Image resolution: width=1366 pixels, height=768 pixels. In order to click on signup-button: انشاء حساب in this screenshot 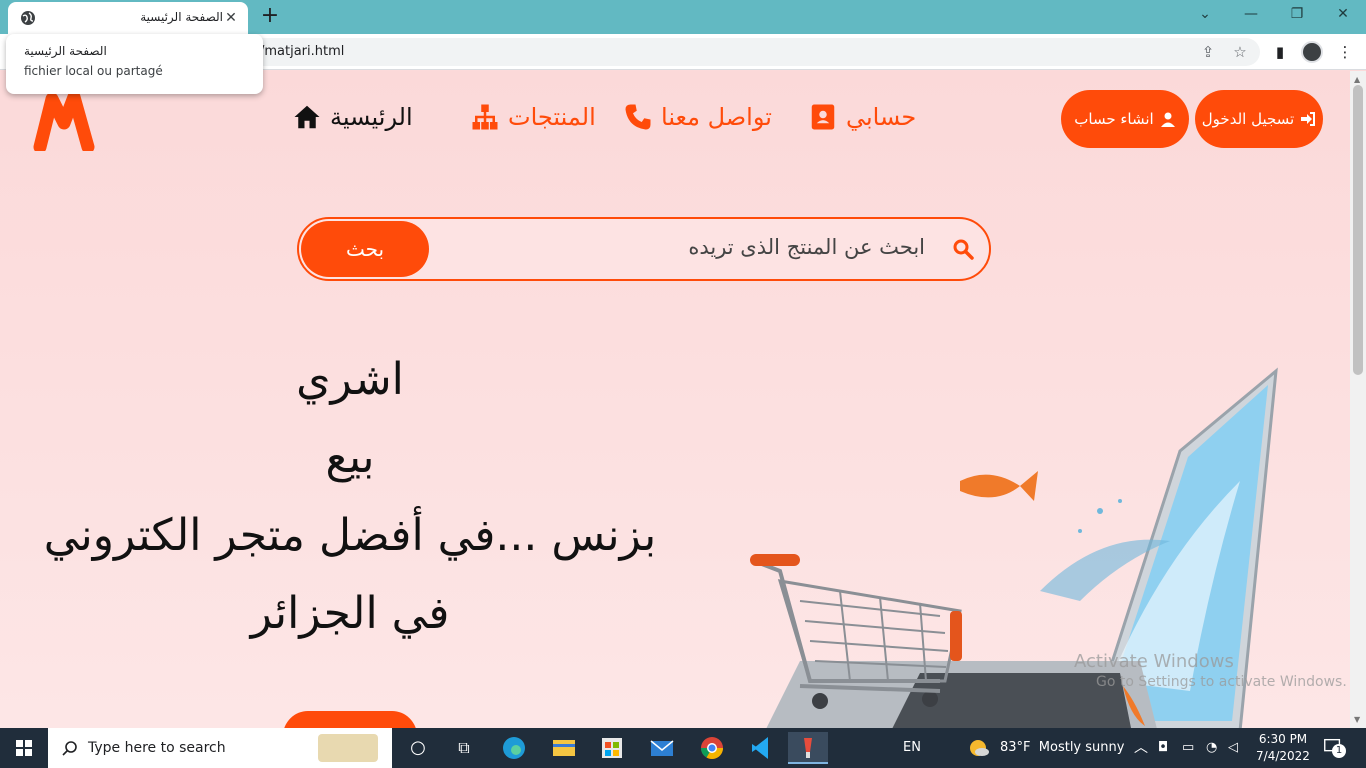, I will do `click(1125, 119)`.